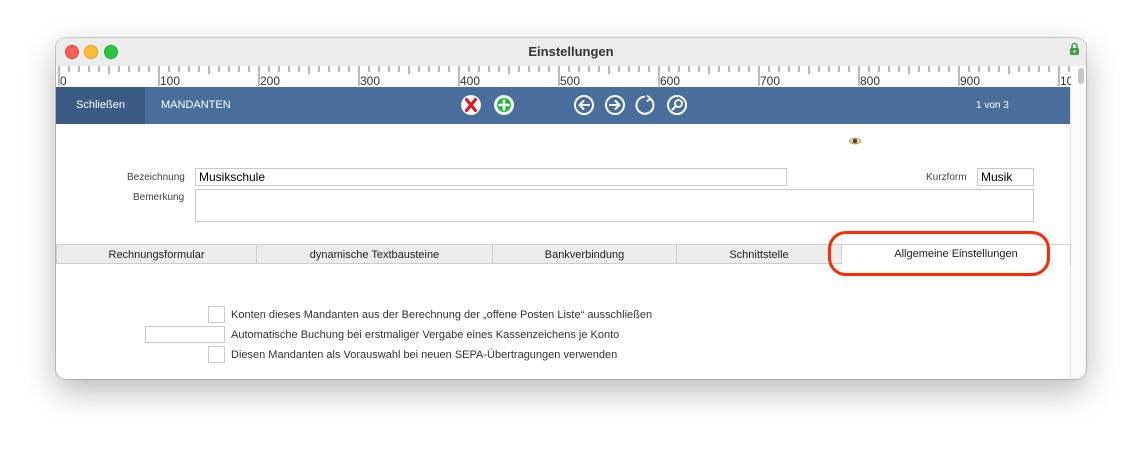 Image resolution: width=1142 pixels, height=454 pixels. Describe the element at coordinates (375, 254) in the screenshot. I see `tab-dynamische-textbausteine: dynamische Textbausteine` at that location.